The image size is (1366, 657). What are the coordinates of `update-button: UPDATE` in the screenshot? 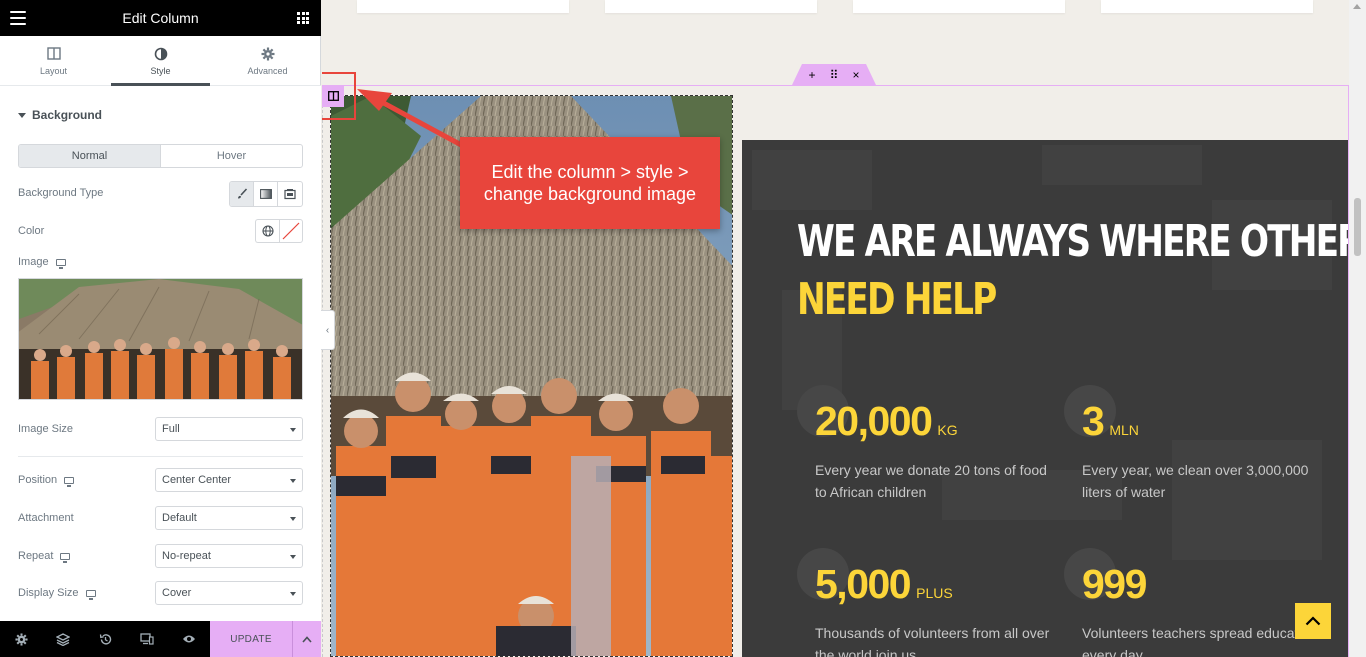 It's located at (251, 639).